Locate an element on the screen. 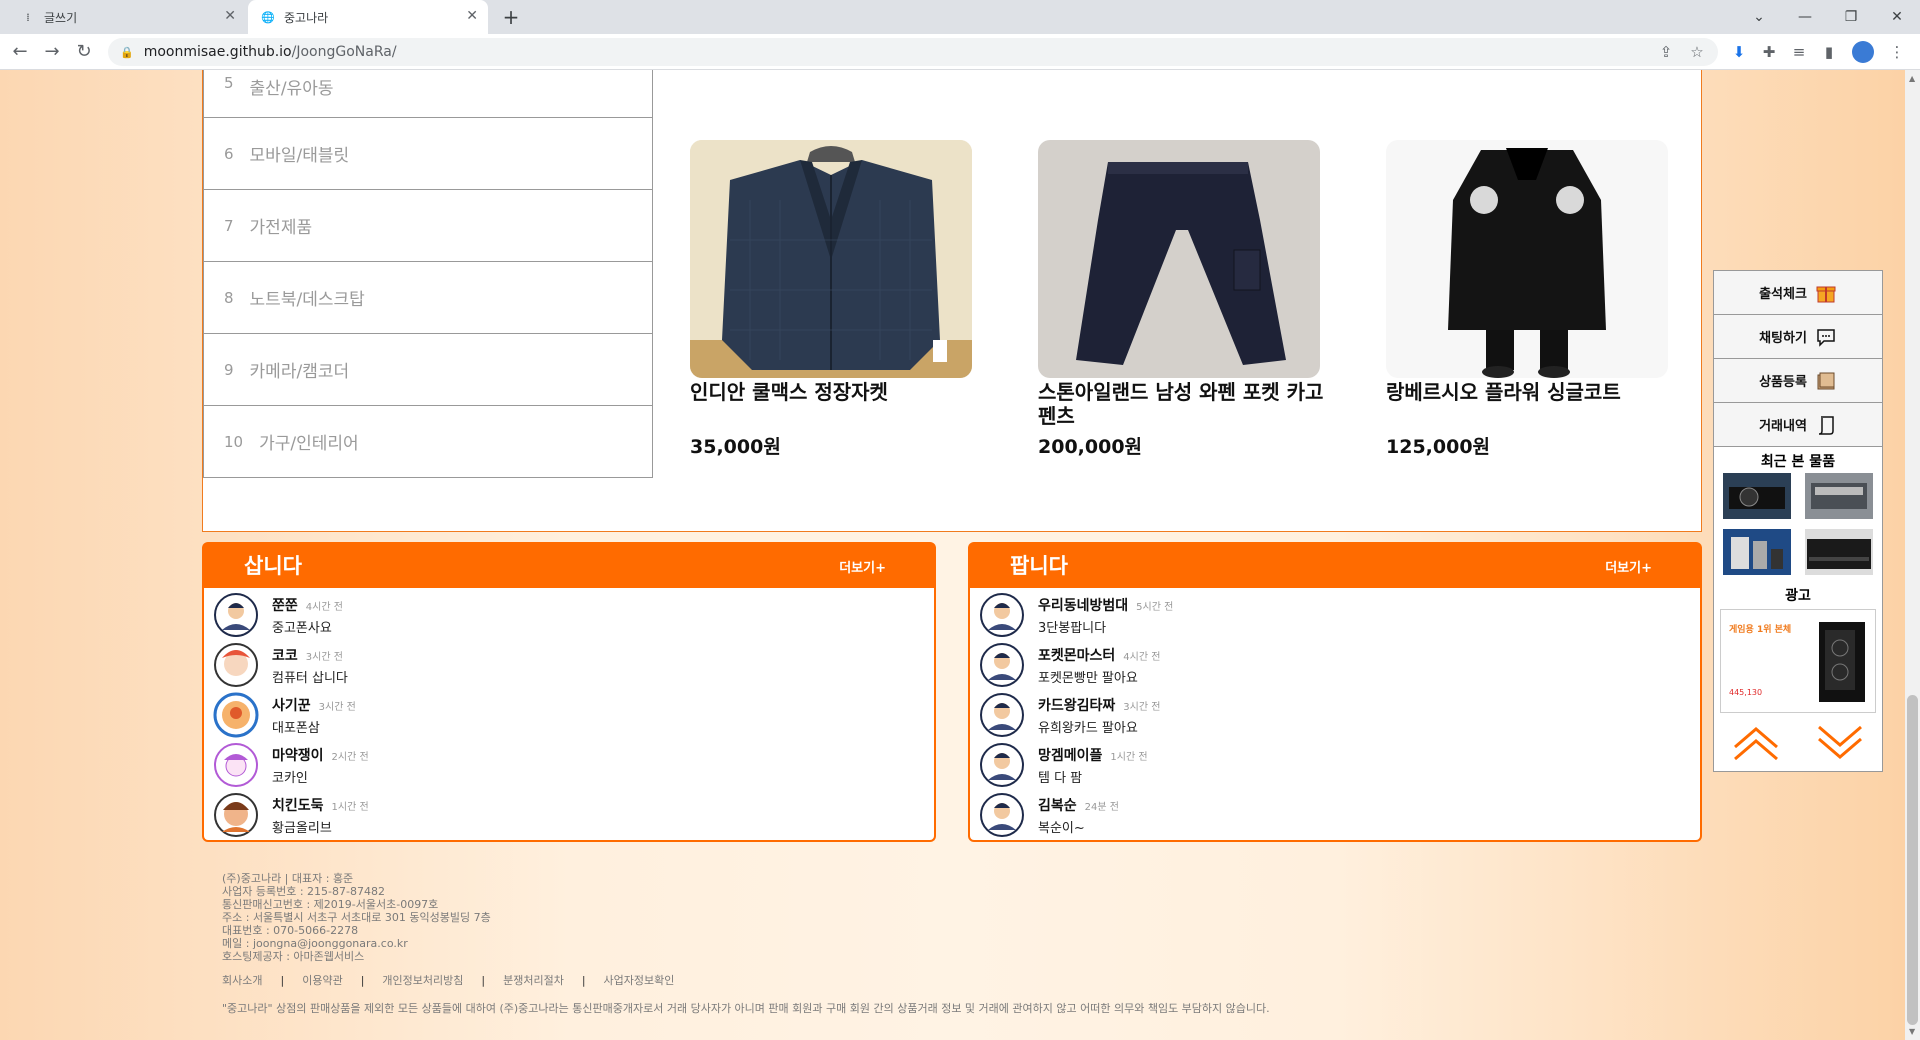 This screenshot has height=1040, width=1920. receipt-icon is located at coordinates (1826, 425).